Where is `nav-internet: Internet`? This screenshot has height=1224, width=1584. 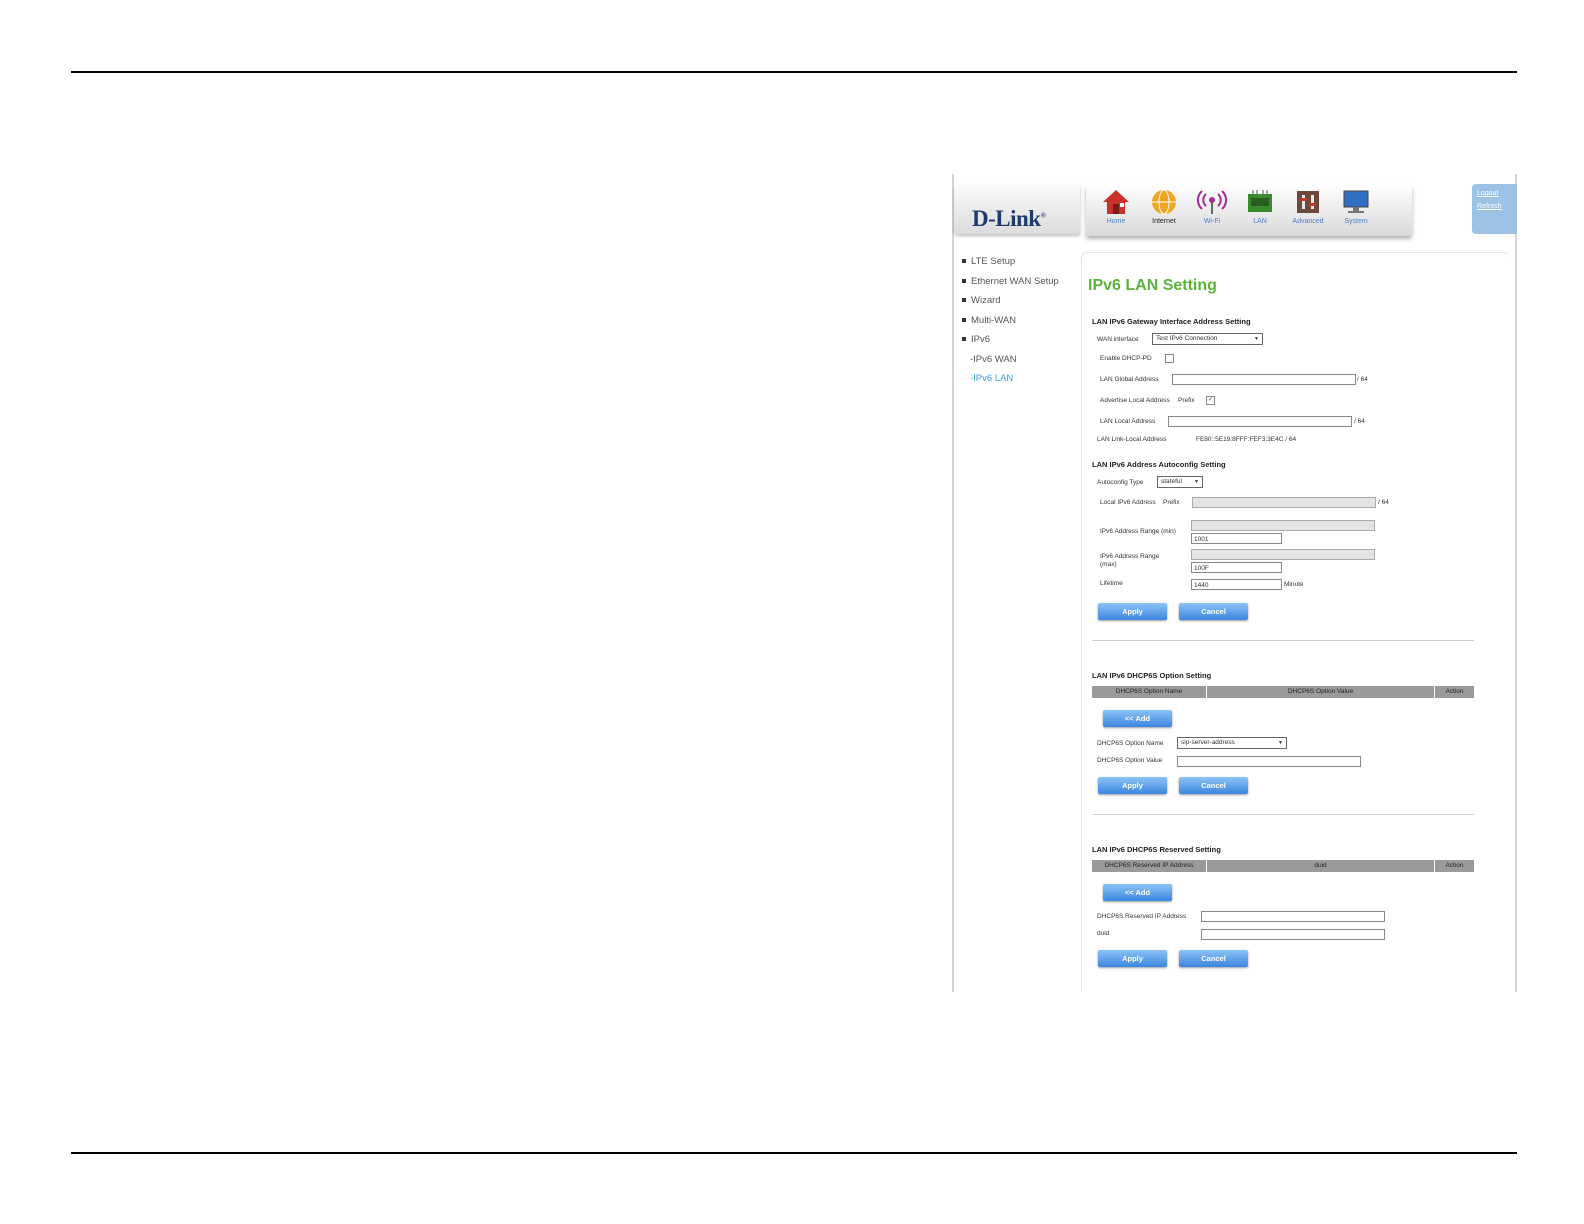 nav-internet: Internet is located at coordinates (1164, 212).